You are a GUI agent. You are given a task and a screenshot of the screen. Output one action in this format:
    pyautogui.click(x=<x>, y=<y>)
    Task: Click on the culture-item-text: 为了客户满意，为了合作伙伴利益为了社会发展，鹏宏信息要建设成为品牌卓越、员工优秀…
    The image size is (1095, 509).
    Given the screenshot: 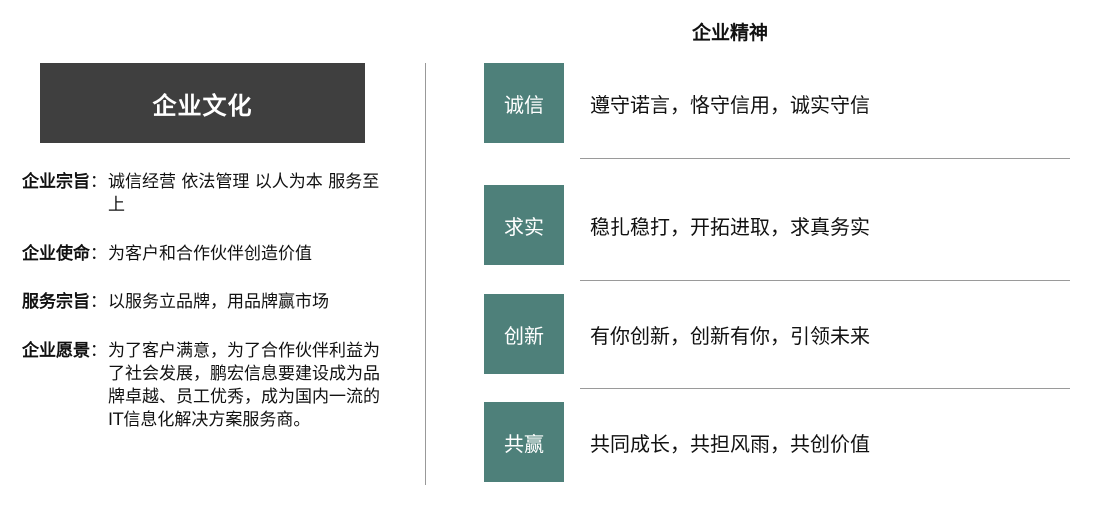 What is the action you would take?
    pyautogui.click(x=244, y=385)
    